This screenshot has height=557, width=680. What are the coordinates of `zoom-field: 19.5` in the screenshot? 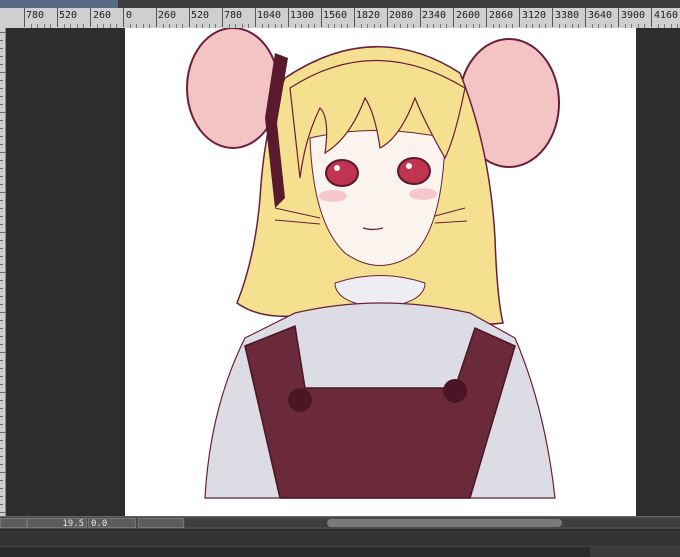 It's located at (57, 523).